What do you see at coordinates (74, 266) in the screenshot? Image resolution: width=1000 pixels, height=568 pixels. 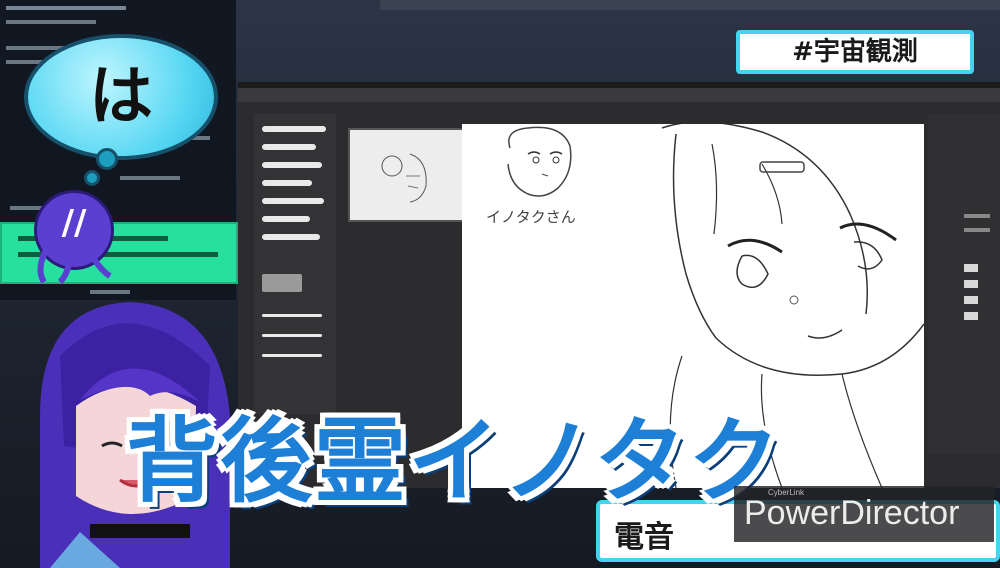 I see `mascot-tentacles` at bounding box center [74, 266].